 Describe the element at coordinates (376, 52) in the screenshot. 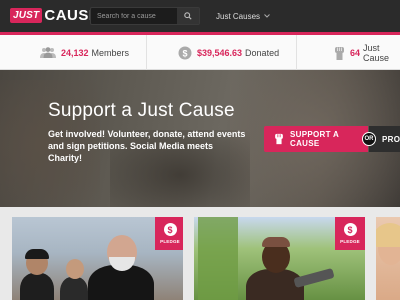

I see `causes-label: Just Cause` at that location.